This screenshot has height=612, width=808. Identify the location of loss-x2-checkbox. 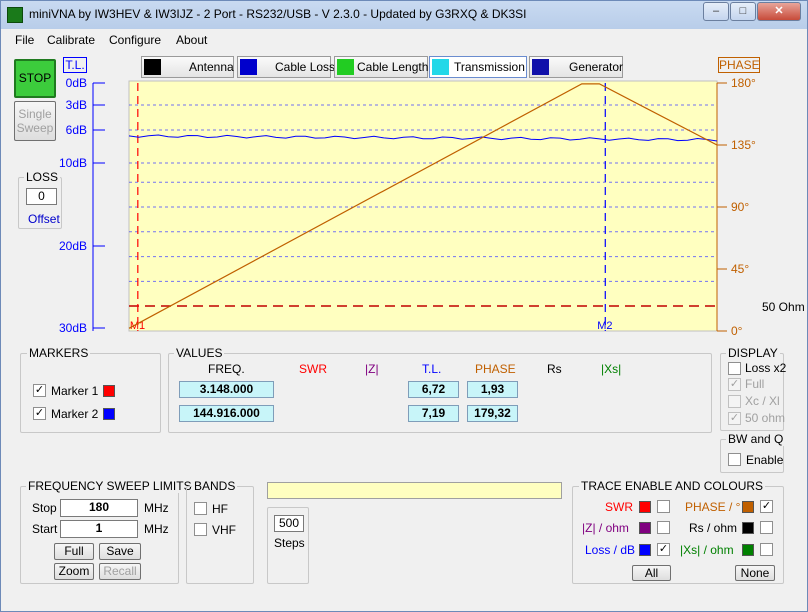
(734, 368).